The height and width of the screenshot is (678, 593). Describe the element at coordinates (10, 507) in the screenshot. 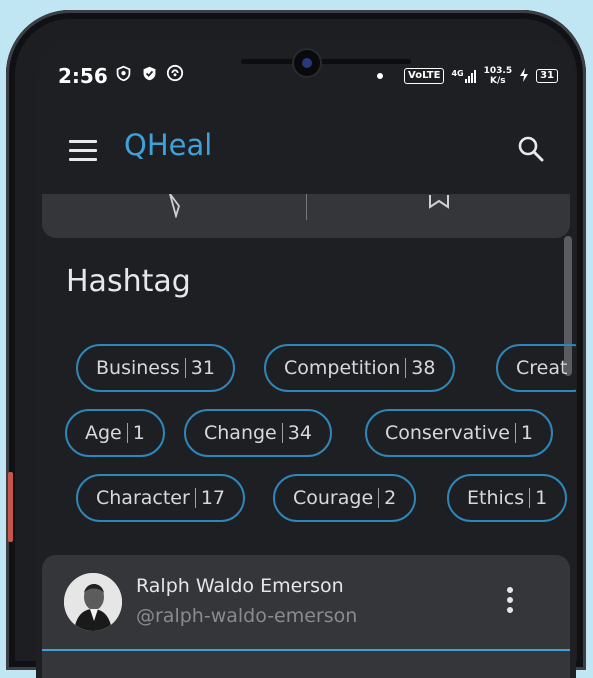

I see `side-button` at that location.